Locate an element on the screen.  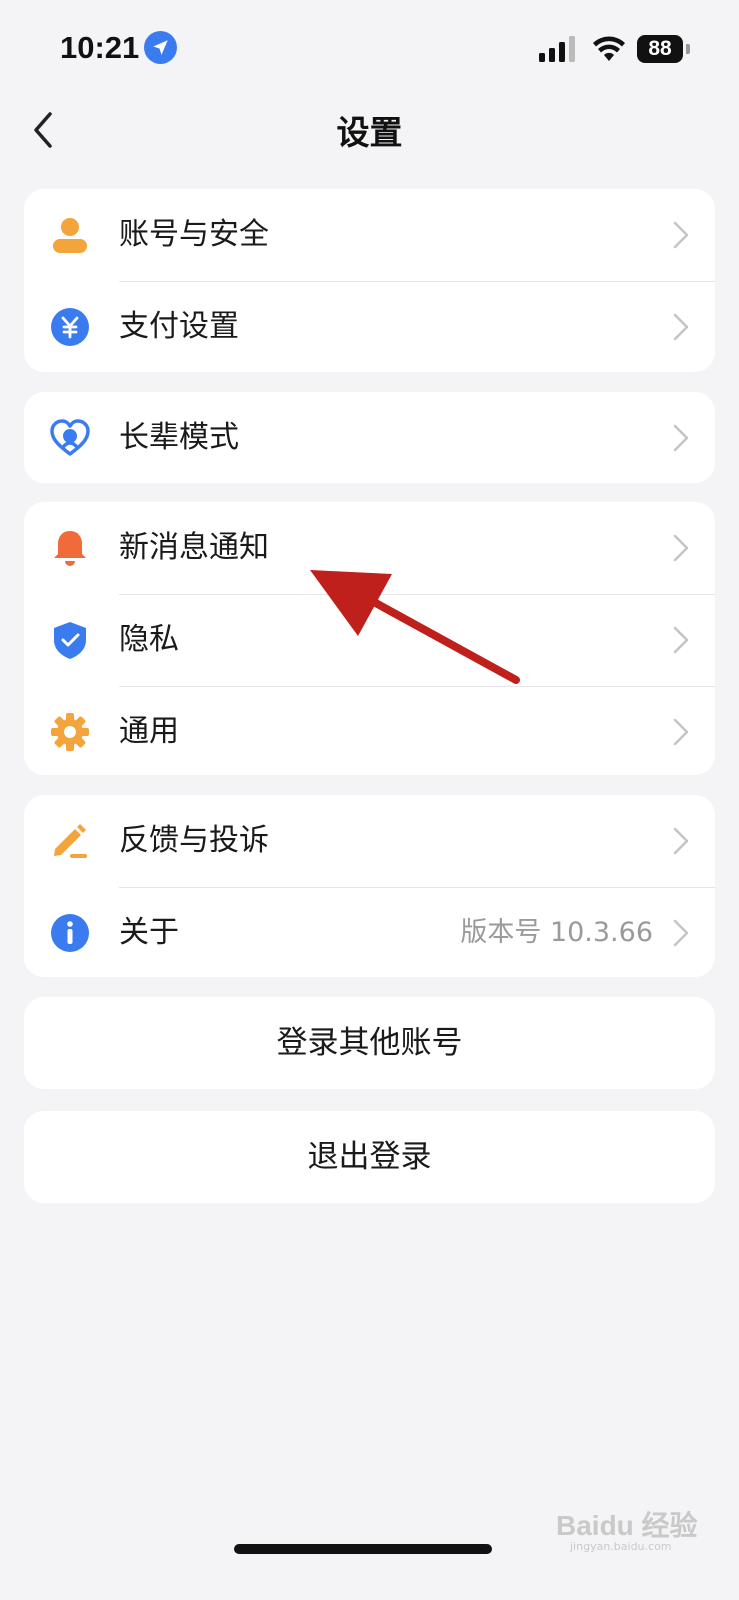
settings-item-account-security: 账号与安全 is located at coordinates (369, 235).